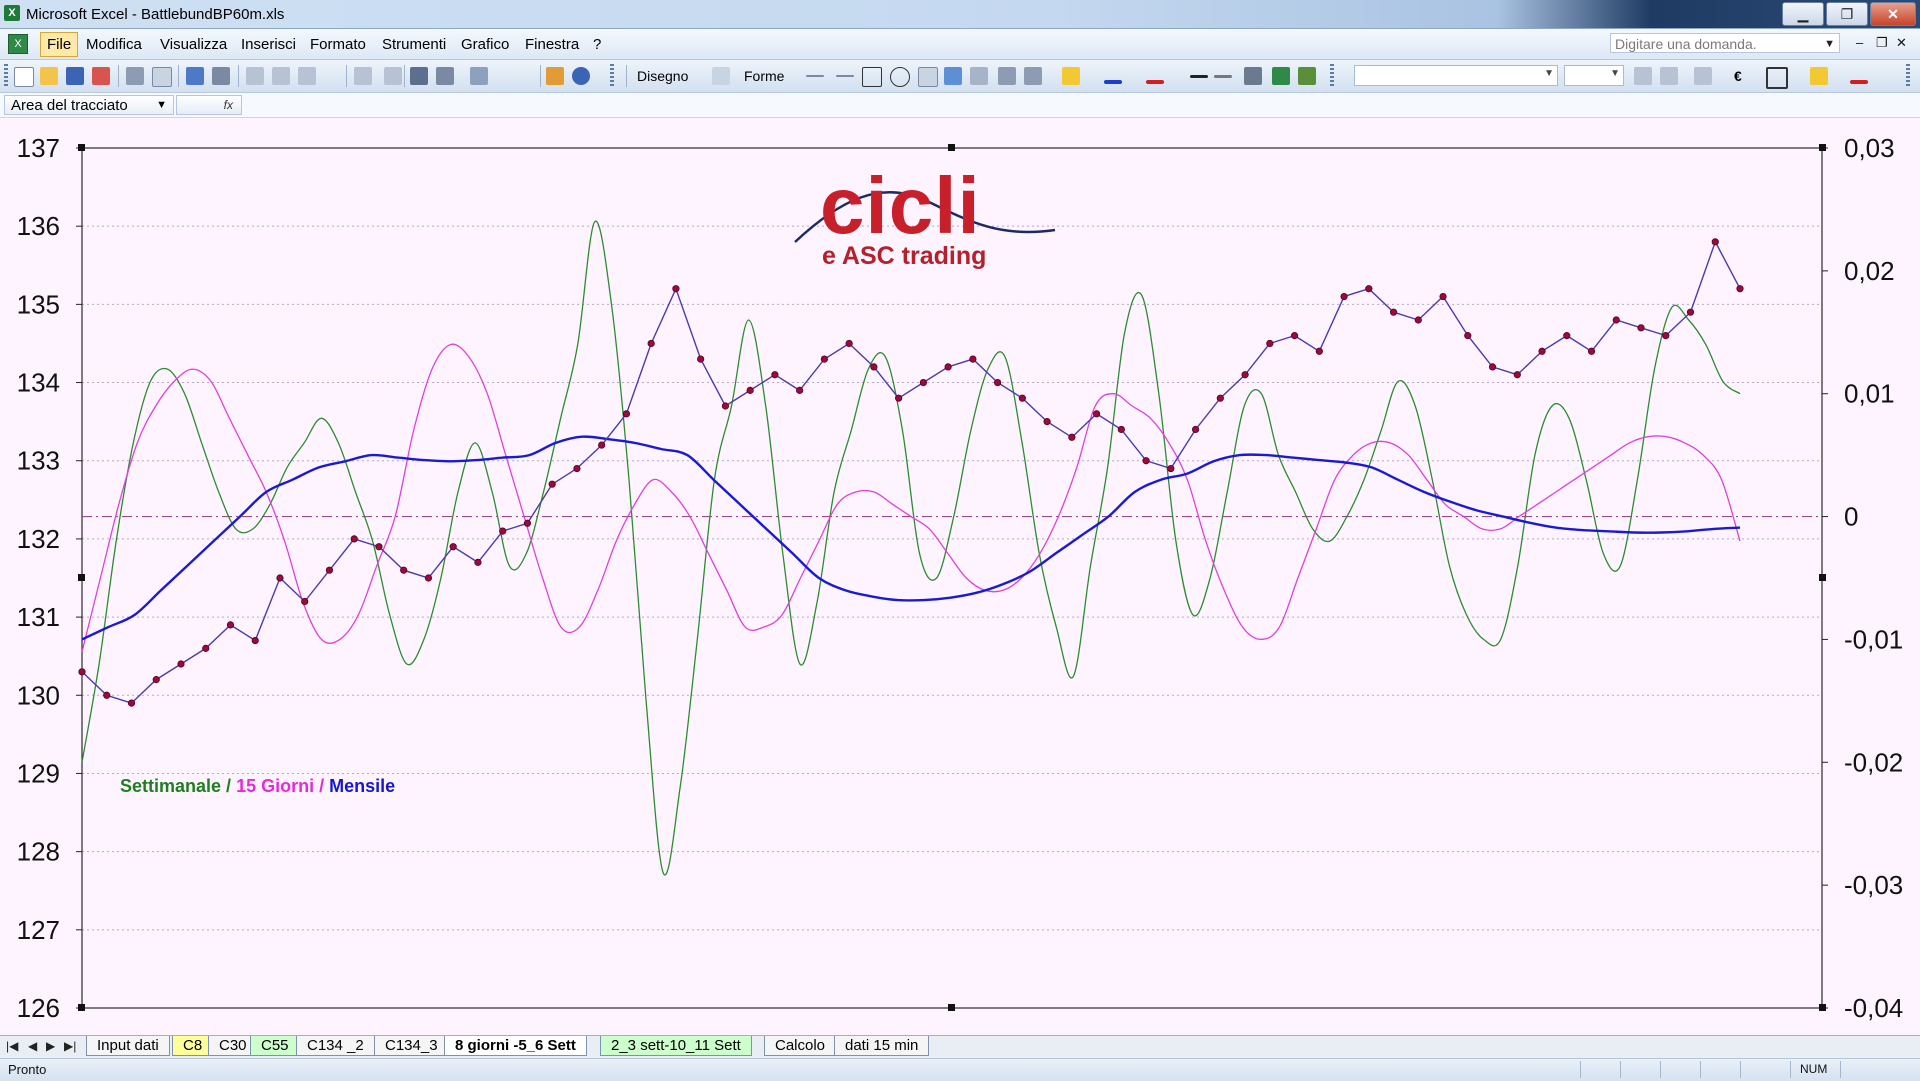 This screenshot has width=1920, height=1081. Describe the element at coordinates (1882, 43) in the screenshot. I see `doc-restore-button: ❐` at that location.